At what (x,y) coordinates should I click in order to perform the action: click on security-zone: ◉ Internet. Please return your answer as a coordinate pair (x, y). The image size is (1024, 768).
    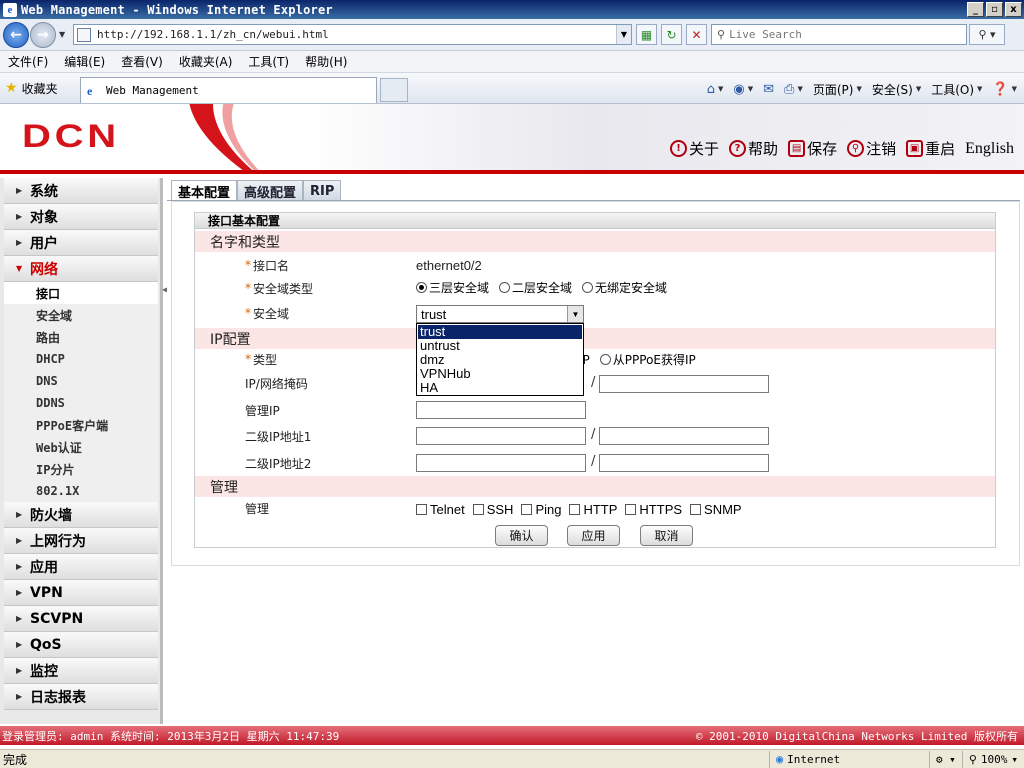
    Looking at the image, I should click on (848, 759).